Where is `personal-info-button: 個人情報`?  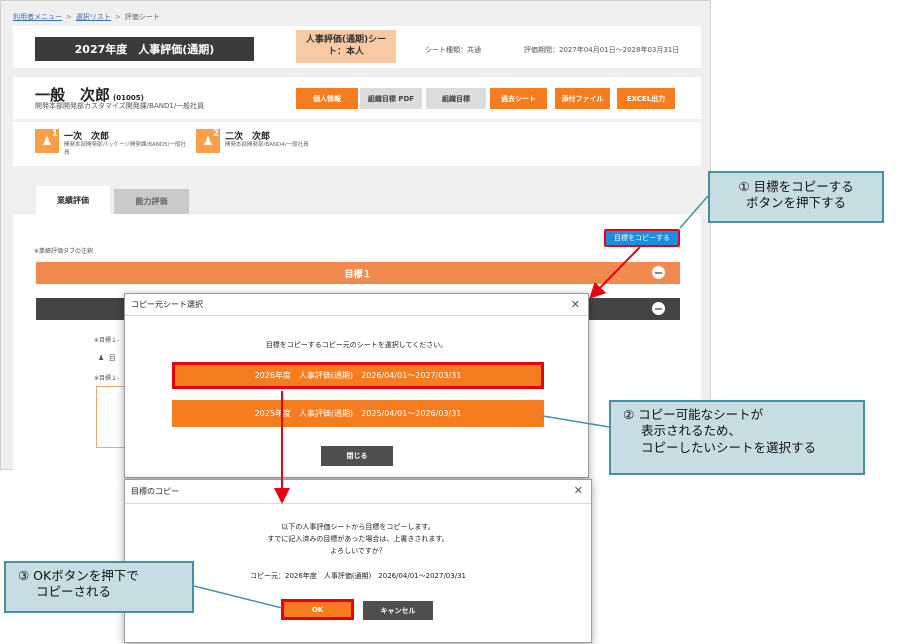
personal-info-button: 個人情報 is located at coordinates (327, 98).